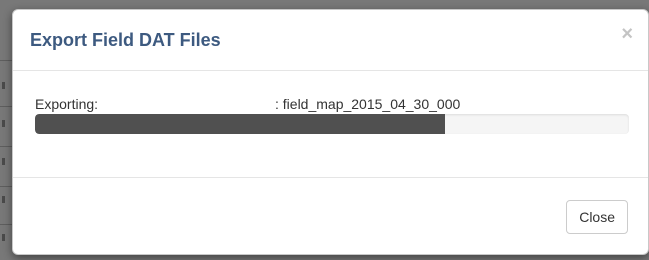  Describe the element at coordinates (627, 34) in the screenshot. I see `close-icon: ×` at that location.